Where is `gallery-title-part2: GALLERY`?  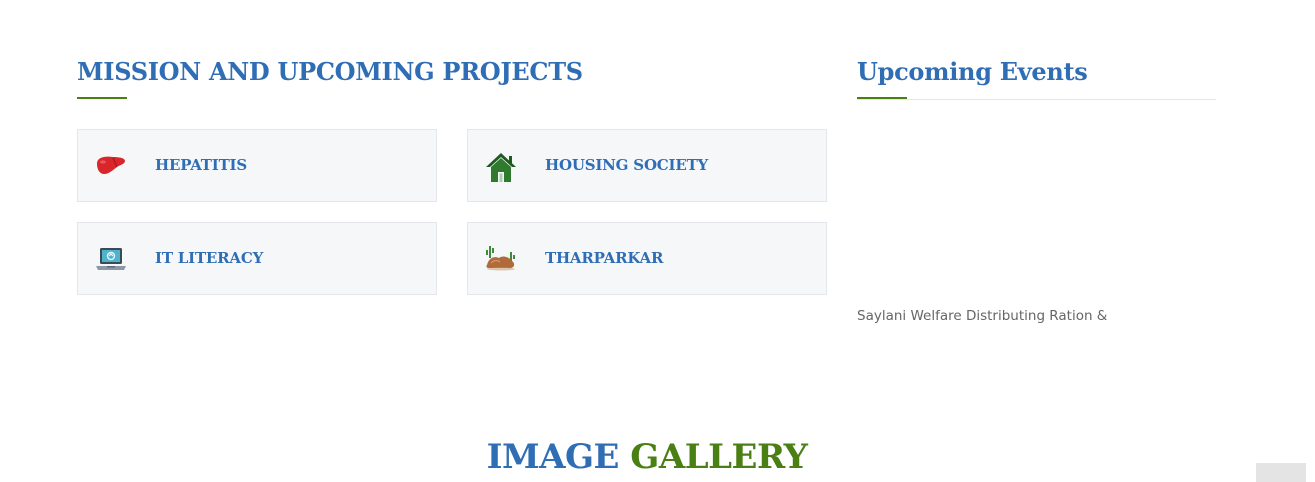
gallery-title-part2: GALLERY is located at coordinates (719, 457).